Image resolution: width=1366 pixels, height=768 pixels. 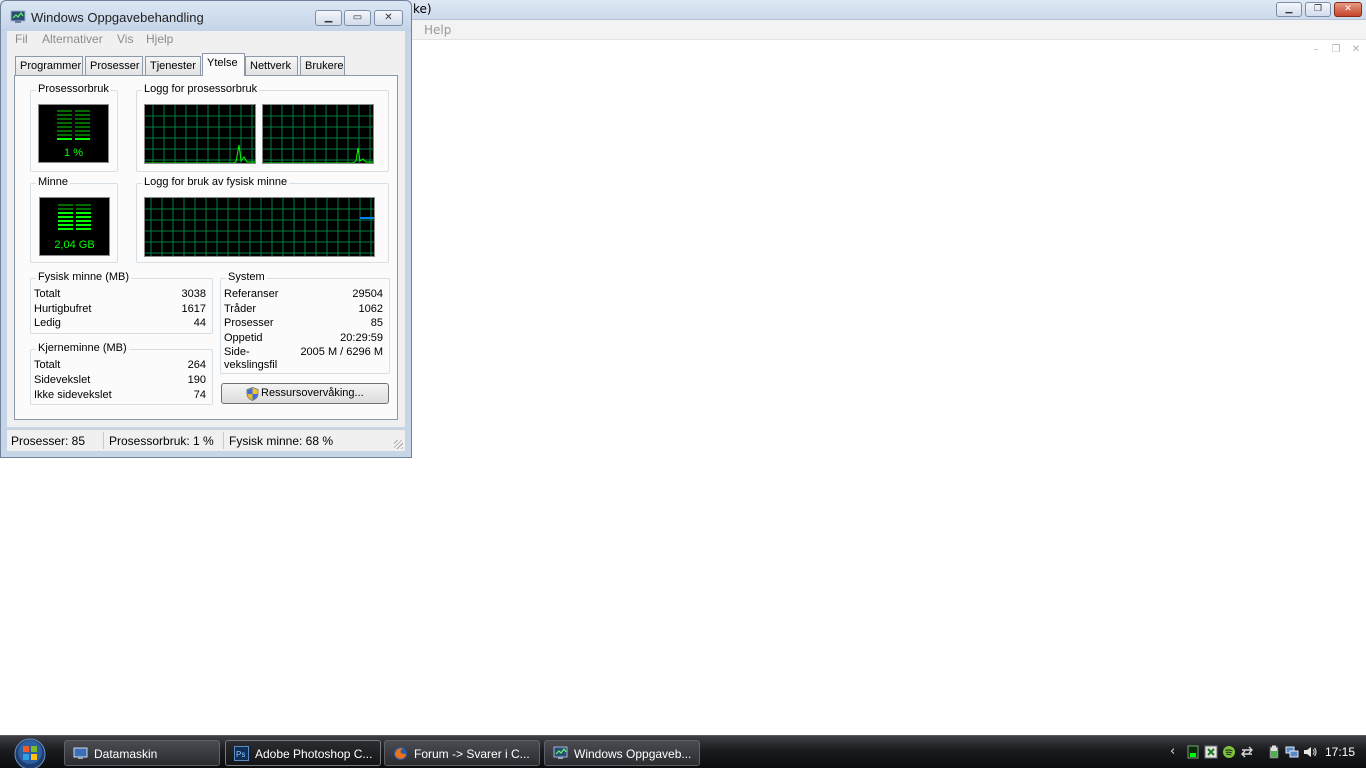 What do you see at coordinates (121, 366) in the screenshot?
I see `kernel-memory-row: Totalt 264` at bounding box center [121, 366].